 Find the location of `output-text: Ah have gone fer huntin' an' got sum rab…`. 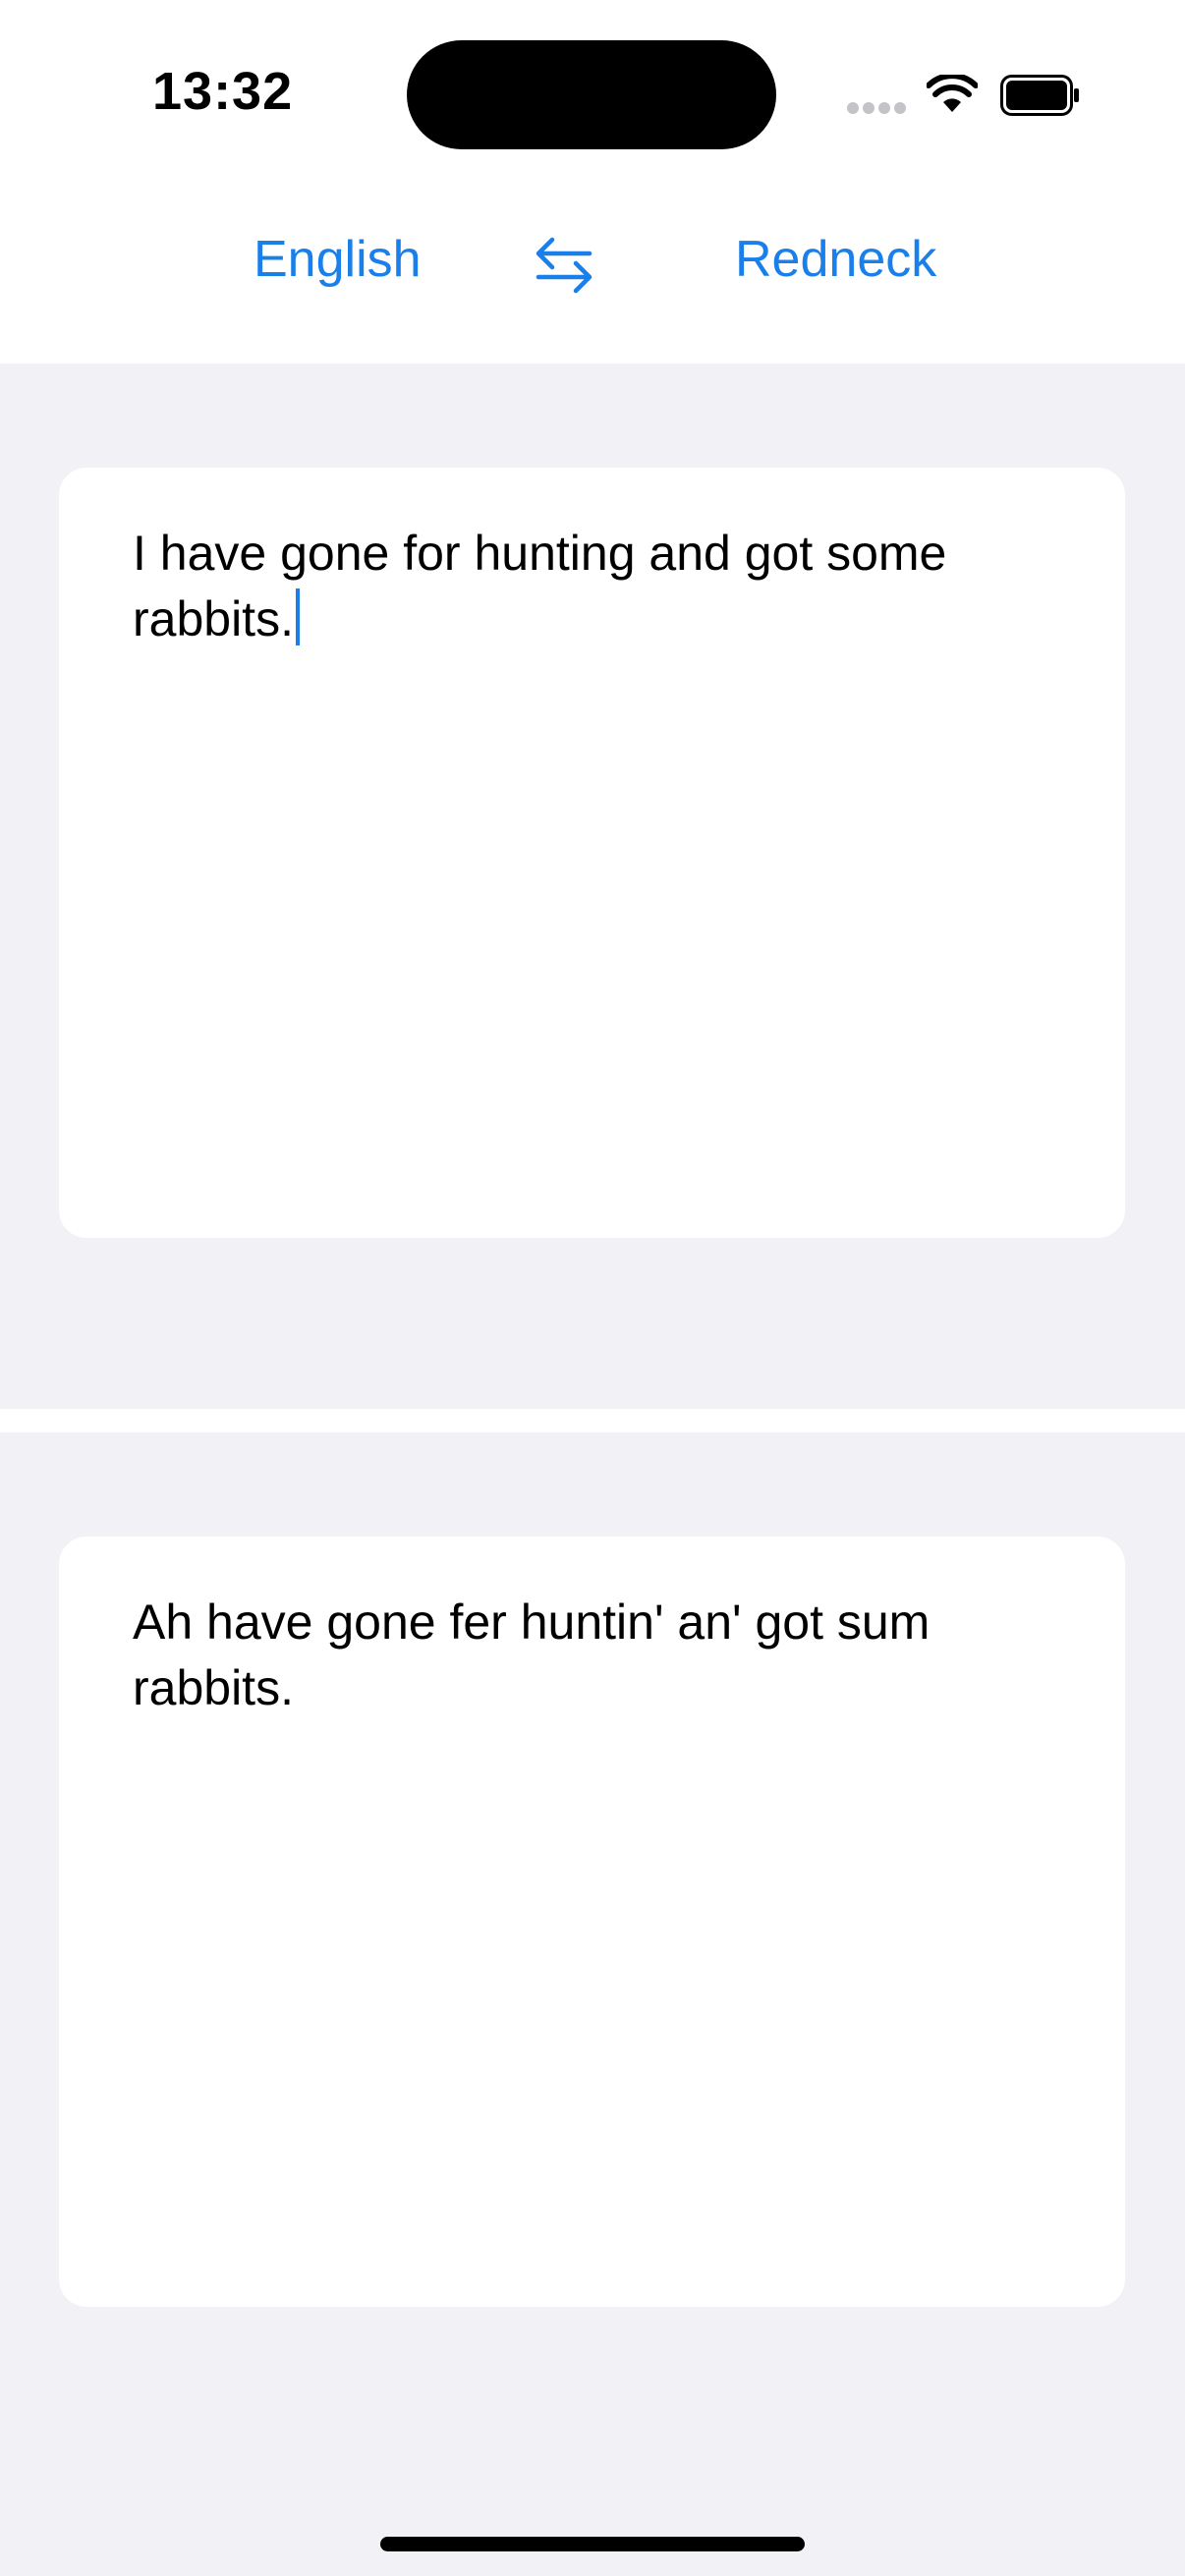

output-text: Ah have gone fer huntin' an' got sum rab… is located at coordinates (532, 1655).